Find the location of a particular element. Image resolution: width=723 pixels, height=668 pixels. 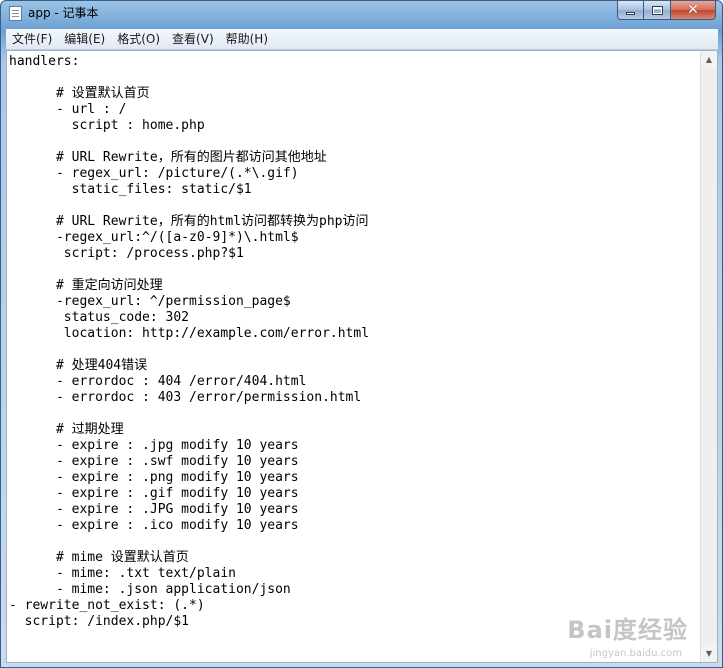

maximize-icon is located at coordinates (657, 10).